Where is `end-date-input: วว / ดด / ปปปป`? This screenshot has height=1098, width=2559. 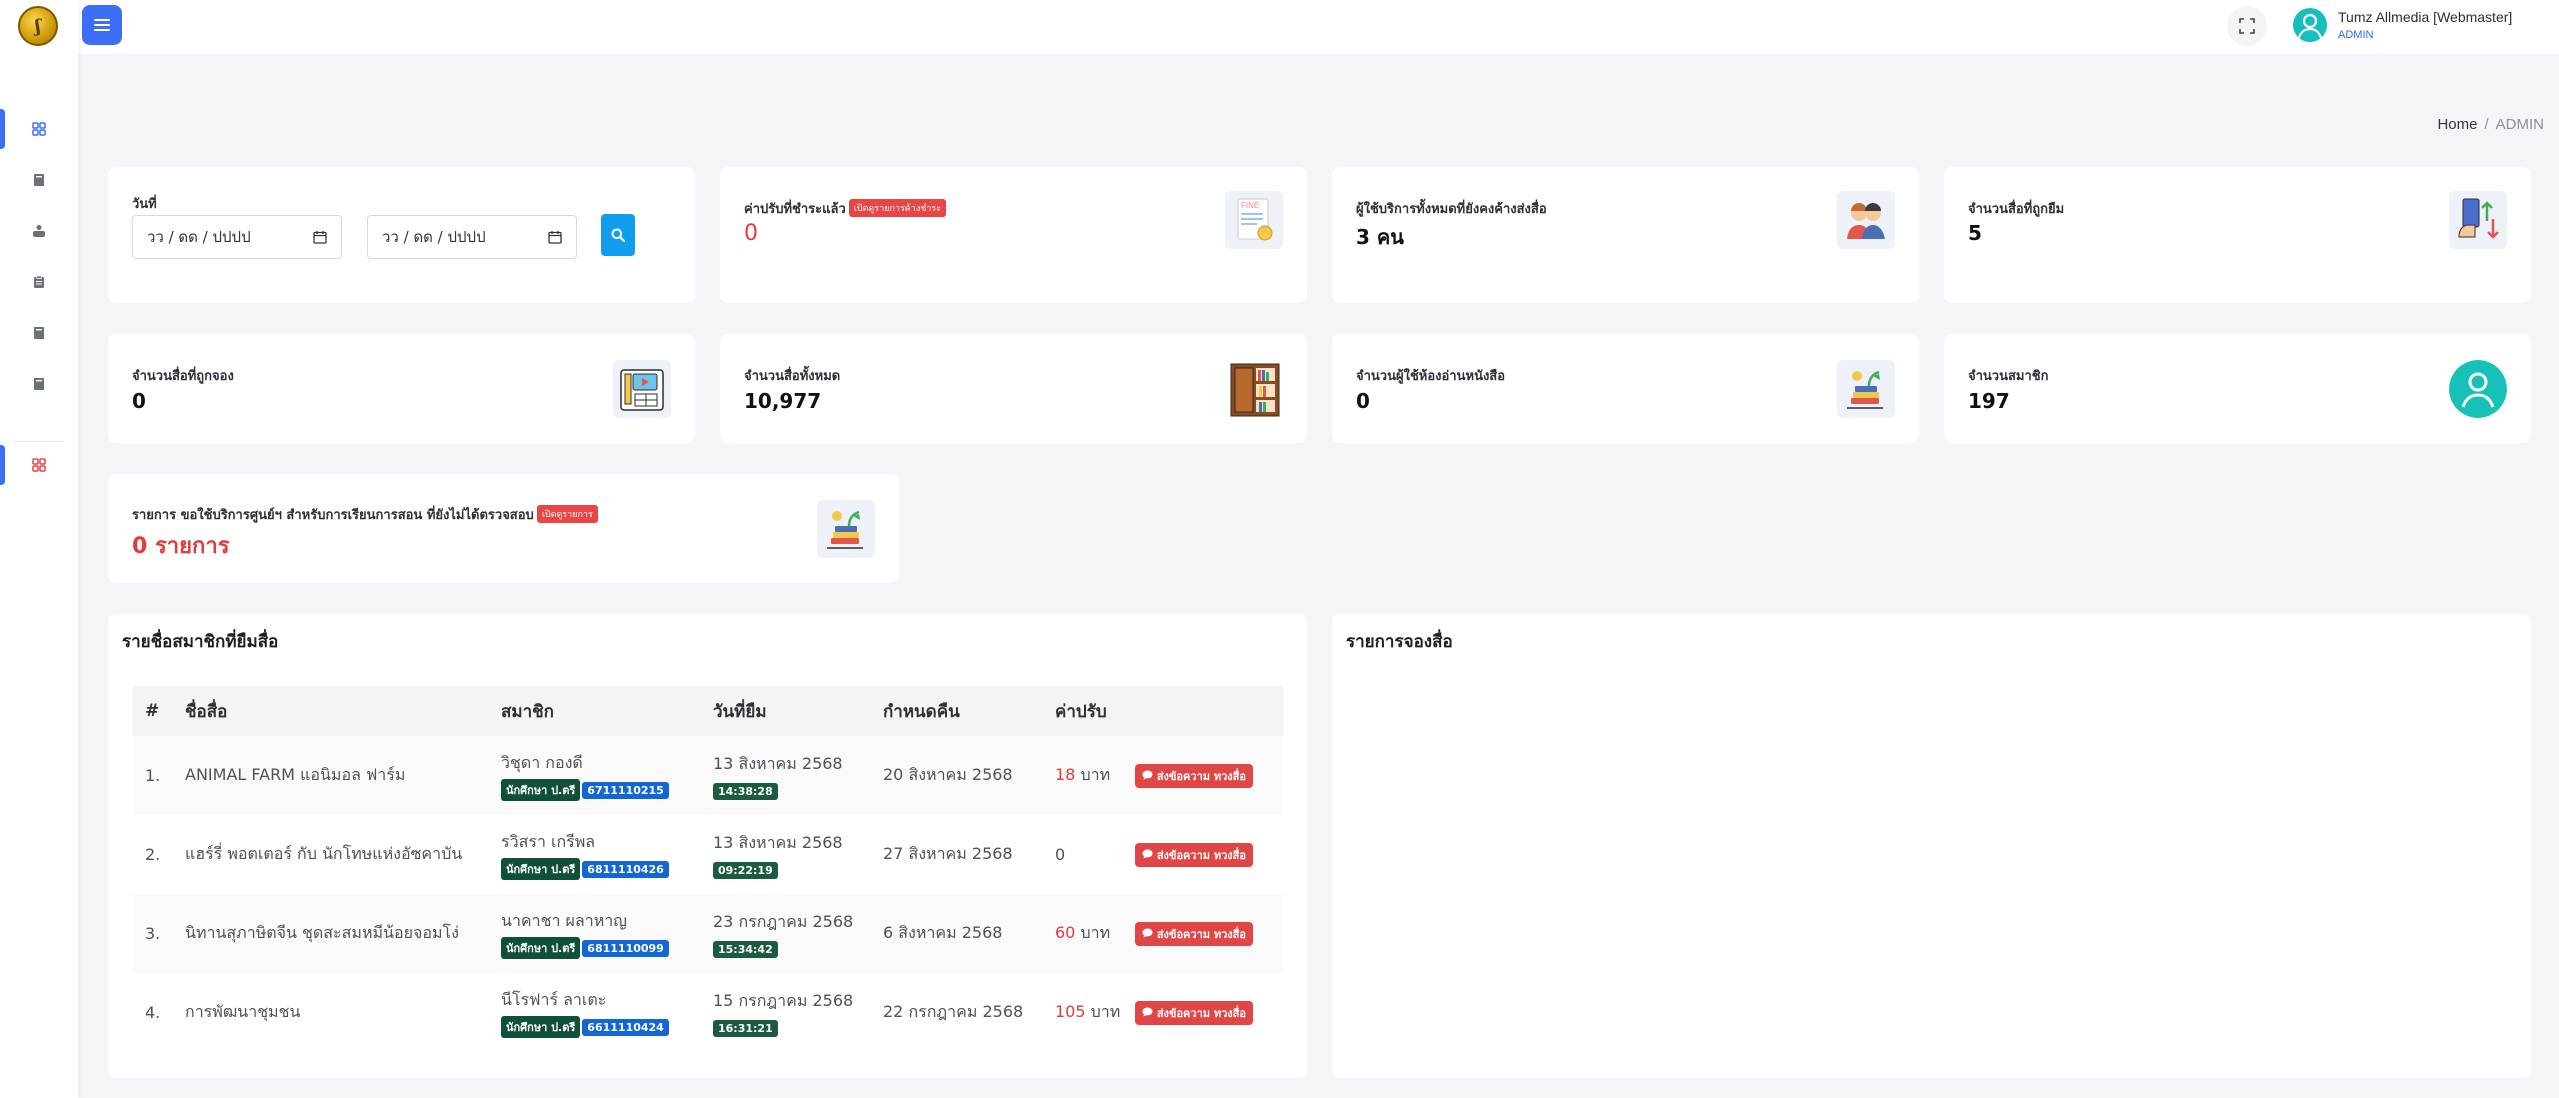
end-date-input: วว / ดด / ปปปป is located at coordinates (472, 237).